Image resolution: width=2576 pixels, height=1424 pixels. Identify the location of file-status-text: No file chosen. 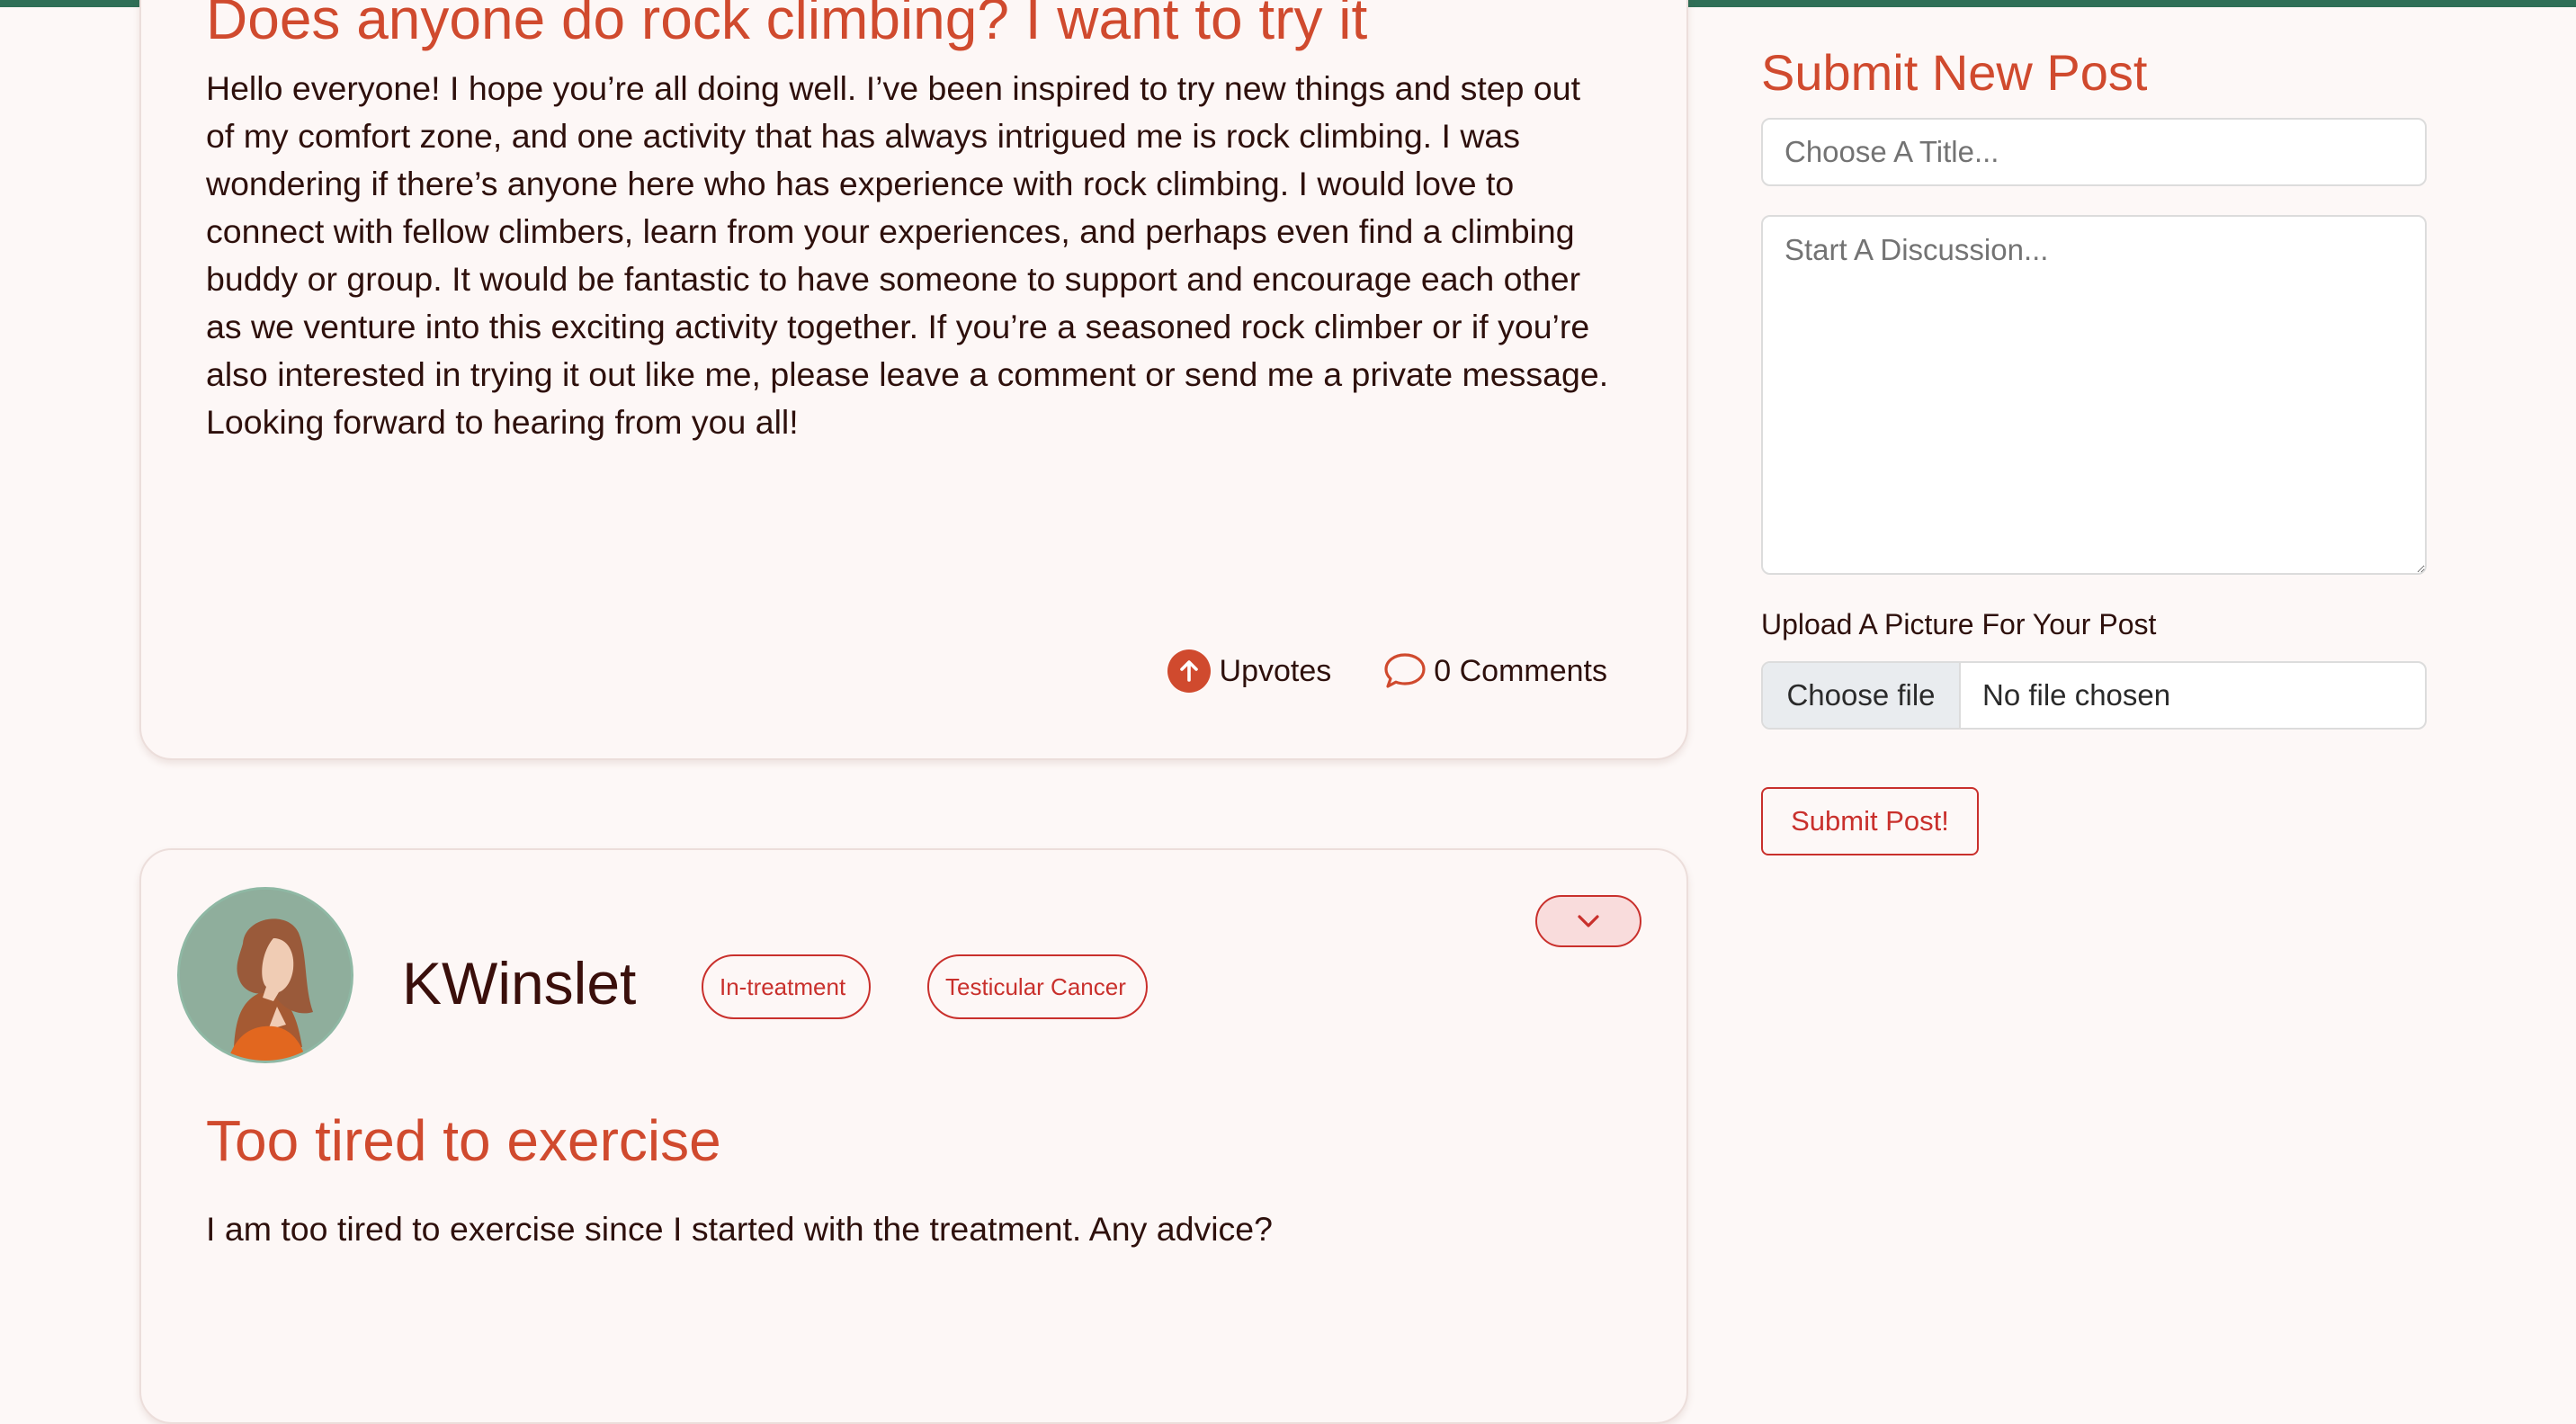
(2076, 695).